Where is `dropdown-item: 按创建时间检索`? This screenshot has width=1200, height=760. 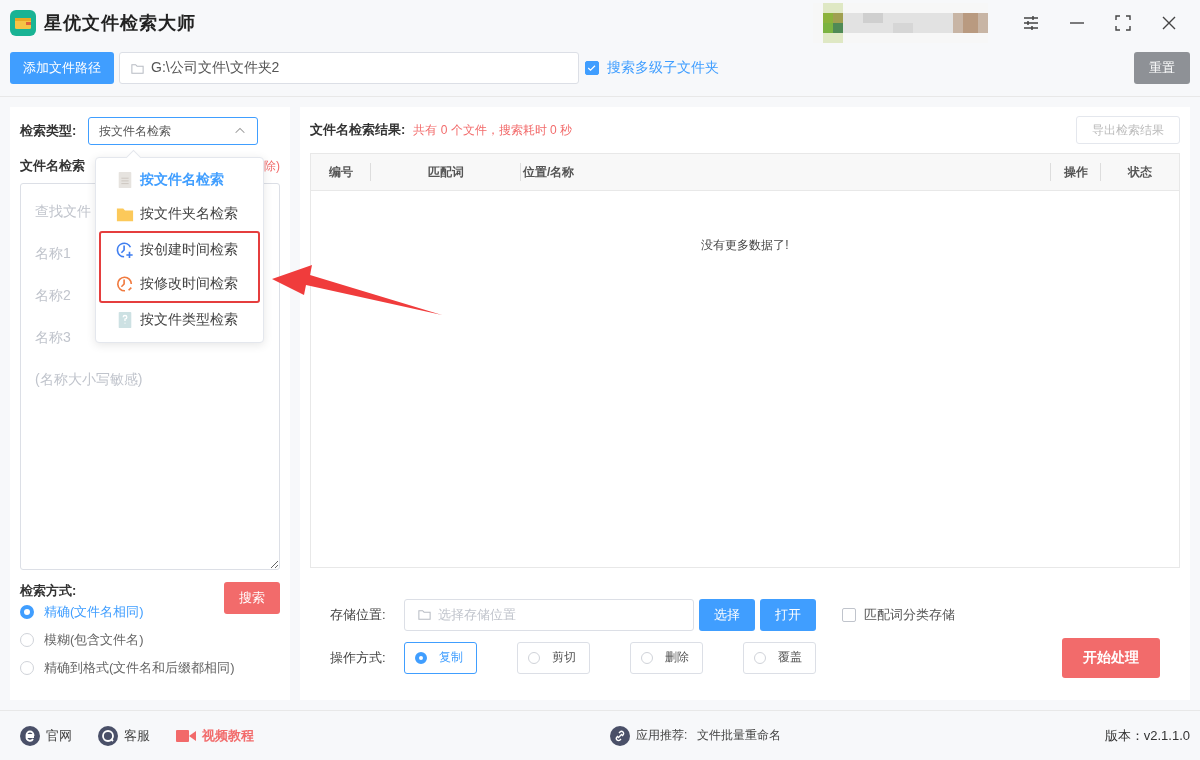 dropdown-item: 按创建时间检索 is located at coordinates (179, 250).